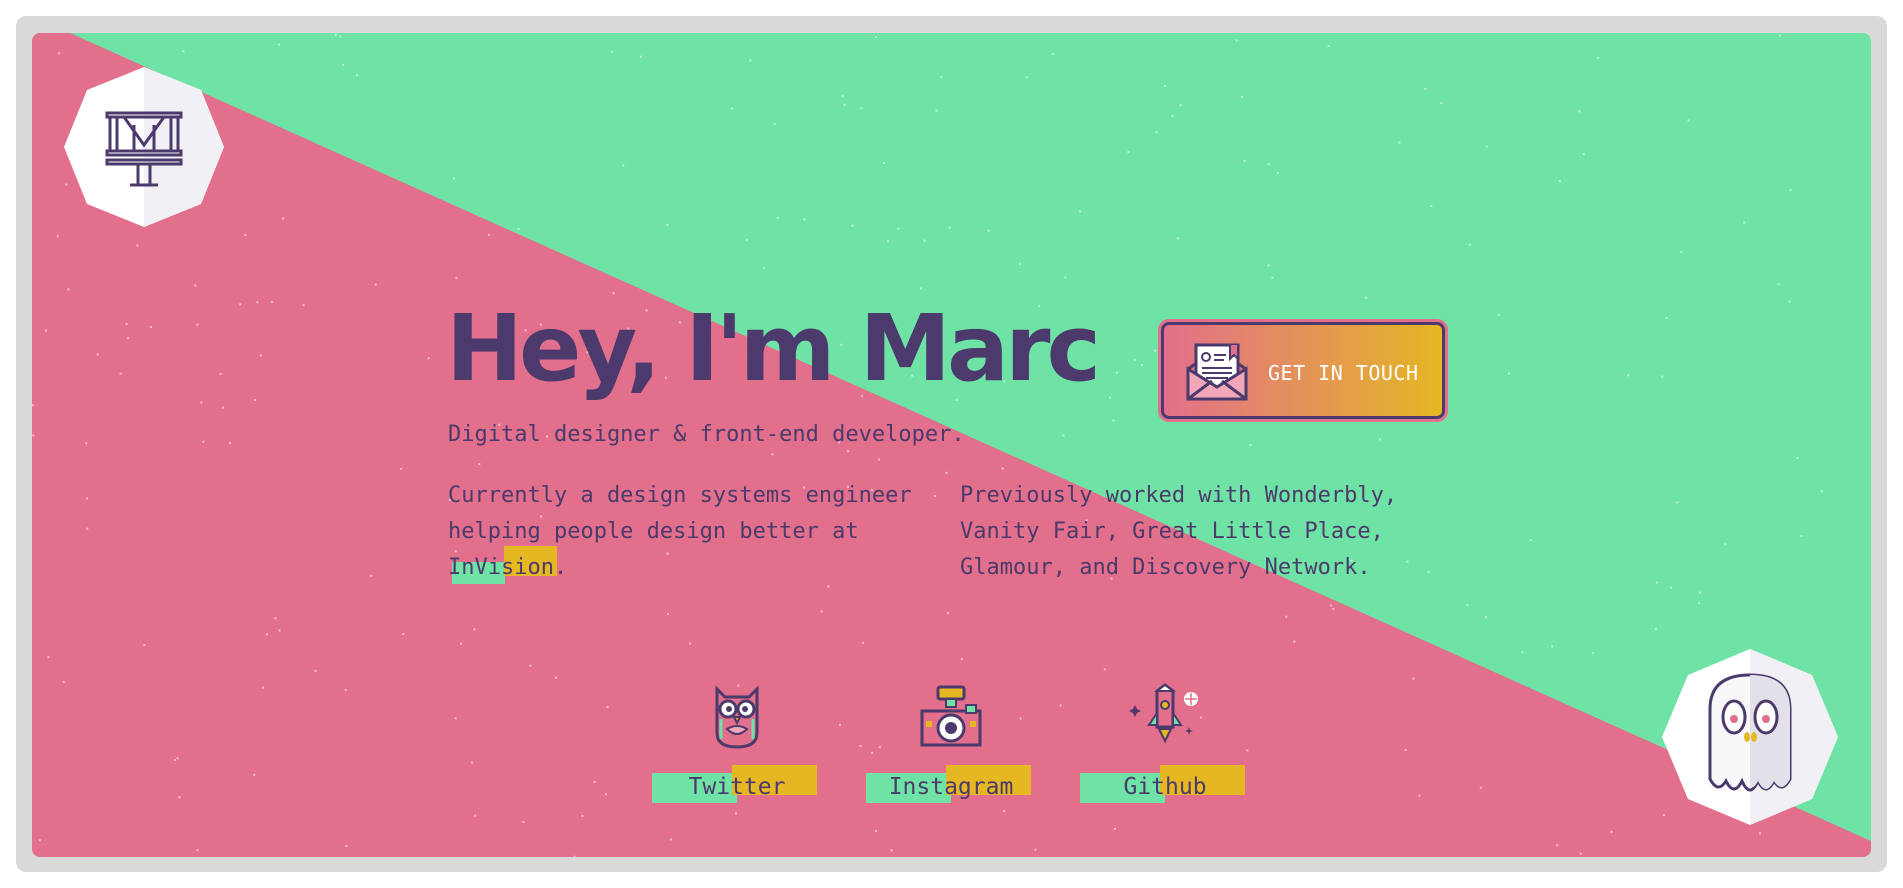  I want to click on invision-link: InVision, so click(502, 566).